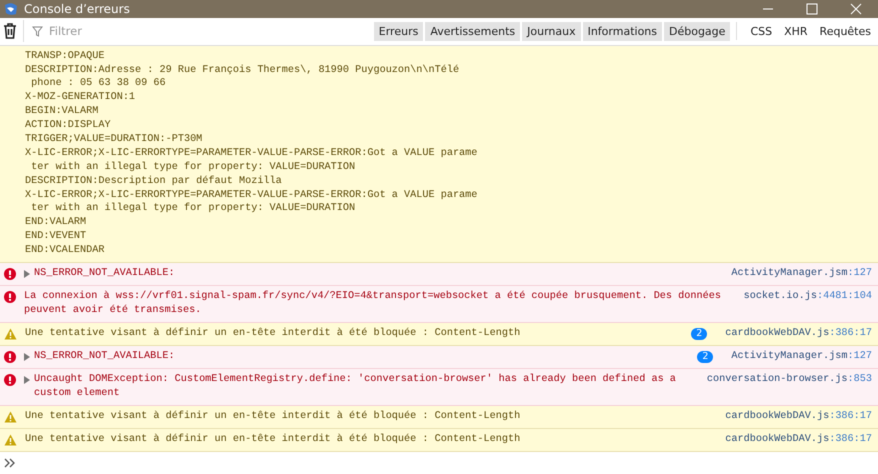  Describe the element at coordinates (62, 112) in the screenshot. I see `log-line: BEGIN:VALARM` at that location.